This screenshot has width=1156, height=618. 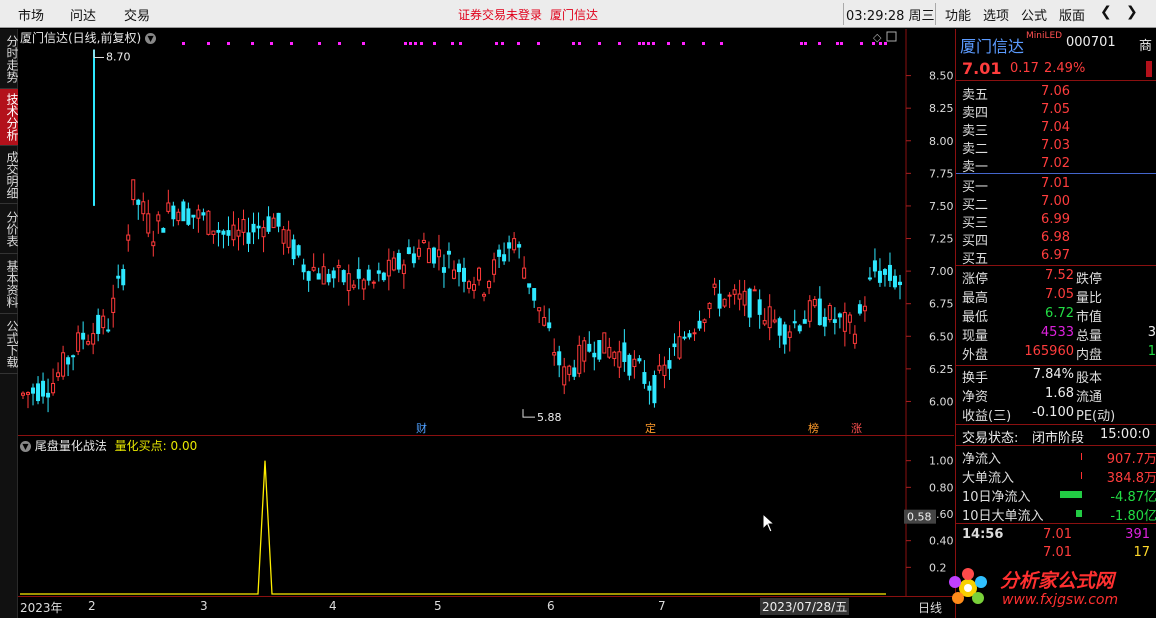 What do you see at coordinates (551, 606) in the screenshot?
I see `time-label: 6` at bounding box center [551, 606].